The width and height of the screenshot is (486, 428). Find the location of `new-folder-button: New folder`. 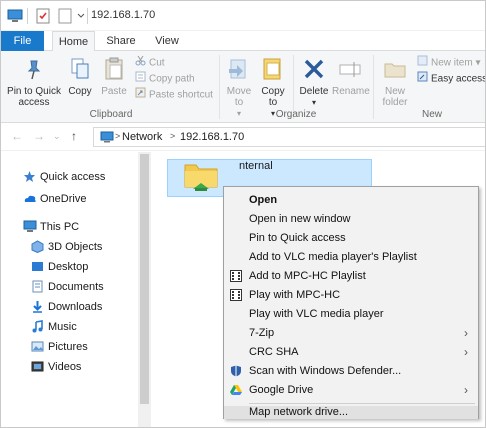

new-folder-button: New folder is located at coordinates (395, 82).